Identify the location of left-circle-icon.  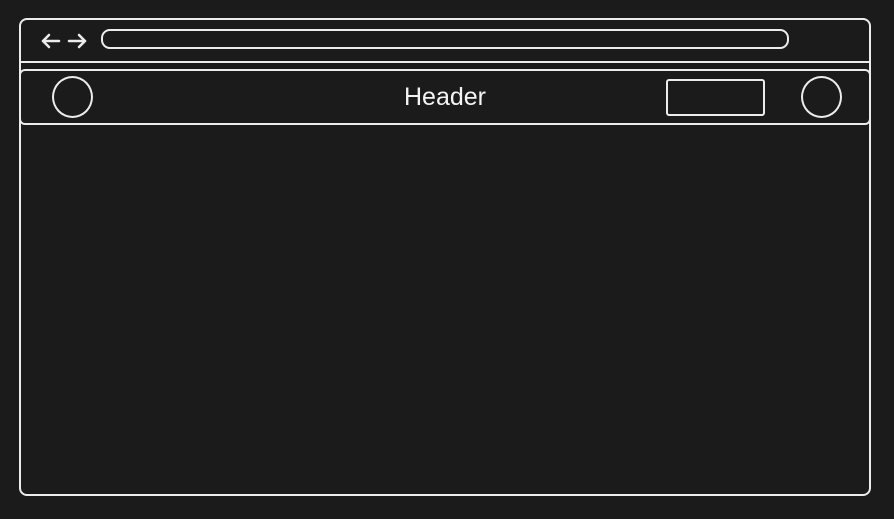
(72, 97).